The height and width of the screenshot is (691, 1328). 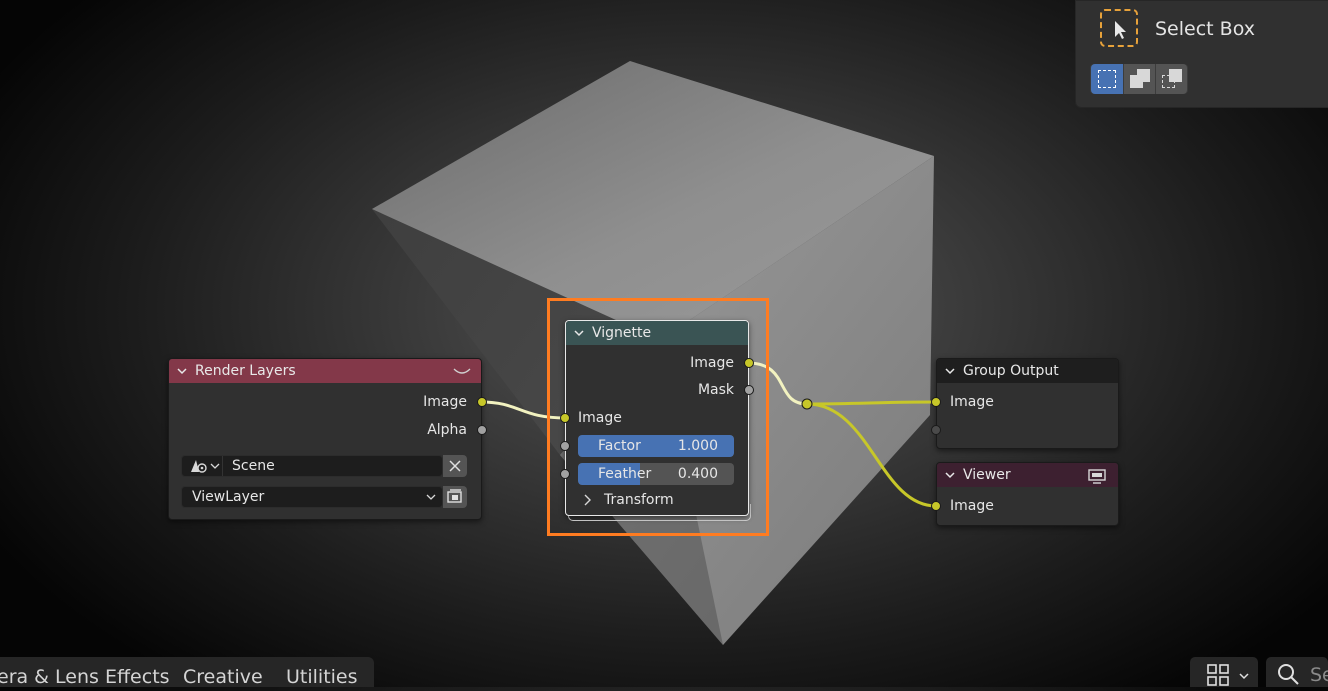 I want to click on node-title: Render Layers, so click(x=245, y=371).